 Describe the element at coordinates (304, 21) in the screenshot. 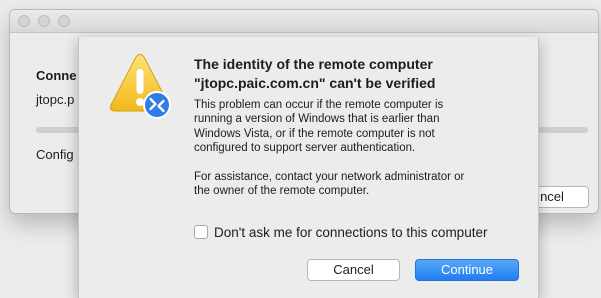

I see `window-titlebar` at that location.